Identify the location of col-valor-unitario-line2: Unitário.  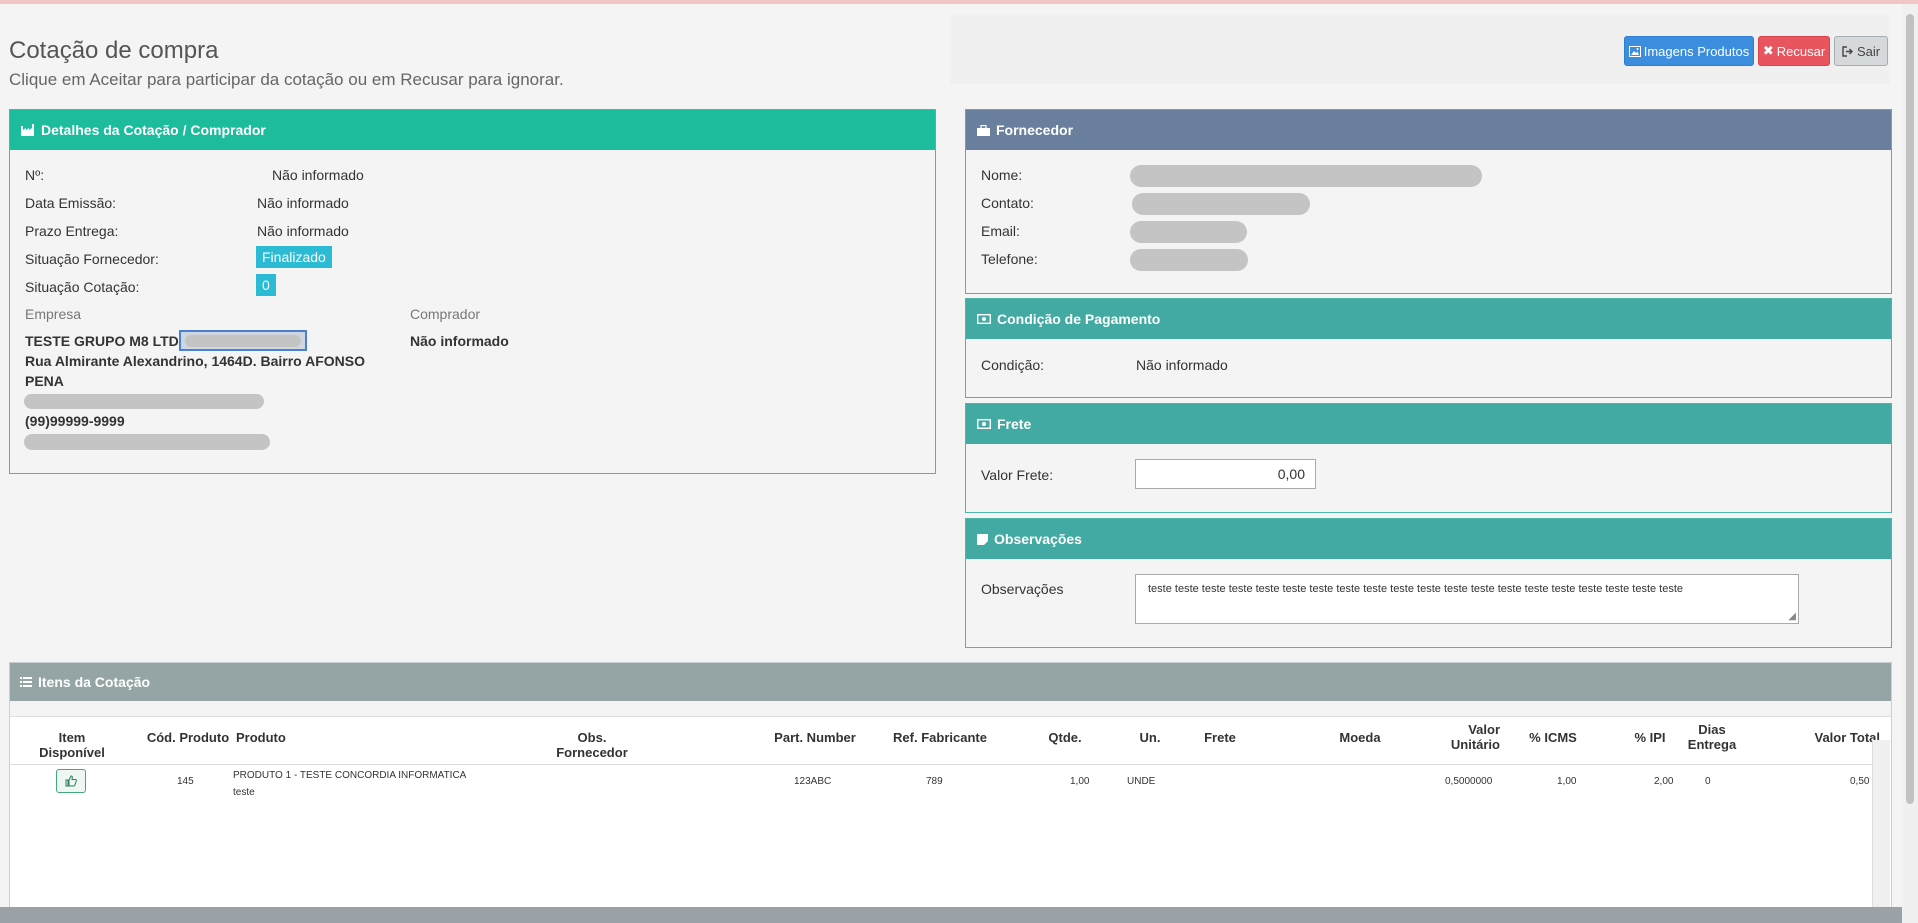
(1475, 744).